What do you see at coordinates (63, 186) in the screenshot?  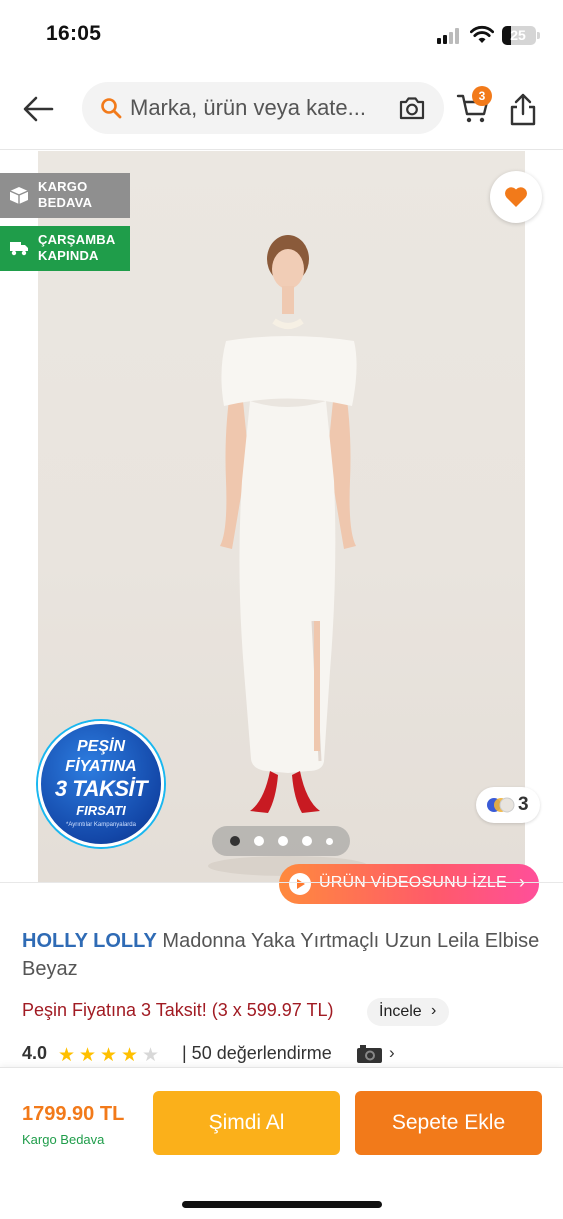 I see `badge-line-1: KARGO` at bounding box center [63, 186].